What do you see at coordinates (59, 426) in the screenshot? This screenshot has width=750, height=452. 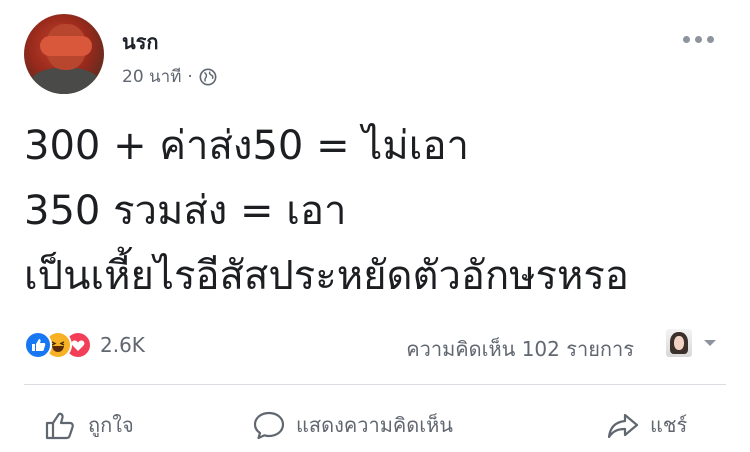 I see `thumbs-up-icon` at bounding box center [59, 426].